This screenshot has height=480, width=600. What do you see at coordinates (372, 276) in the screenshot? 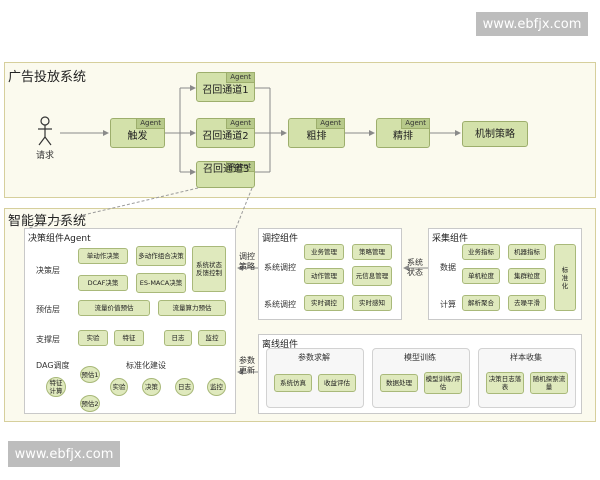
I see `meta-management-box: 元信息管理` at bounding box center [372, 276].